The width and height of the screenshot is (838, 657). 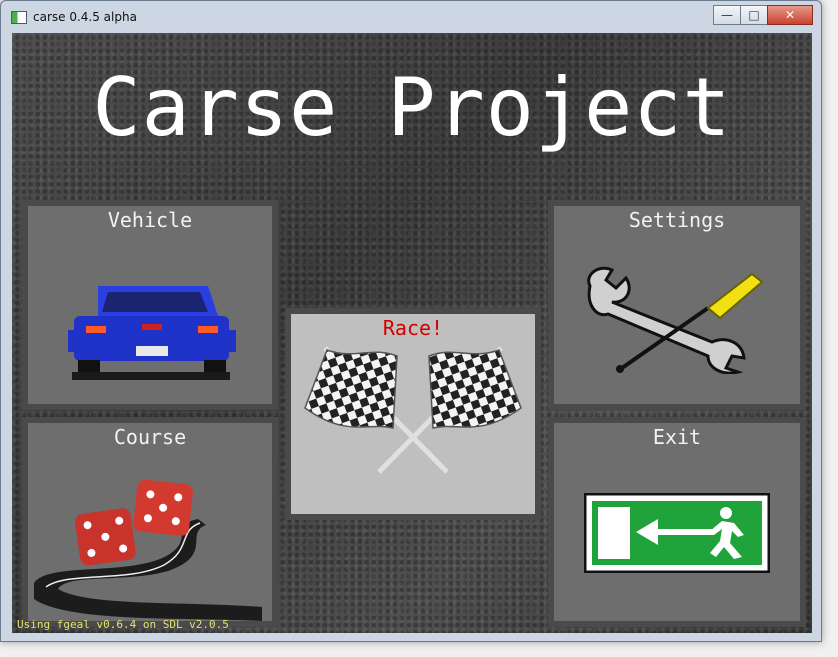 What do you see at coordinates (677, 220) in the screenshot?
I see `settings-label: Settings` at bounding box center [677, 220].